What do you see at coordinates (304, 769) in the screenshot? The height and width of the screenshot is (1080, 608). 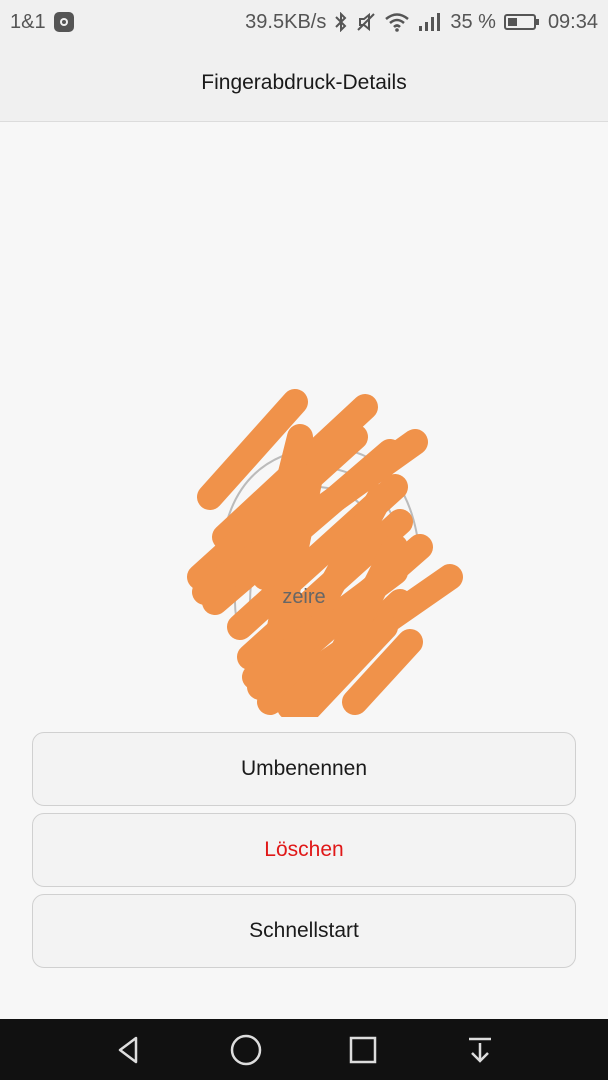 I see `rename-button: Umbenennen` at bounding box center [304, 769].